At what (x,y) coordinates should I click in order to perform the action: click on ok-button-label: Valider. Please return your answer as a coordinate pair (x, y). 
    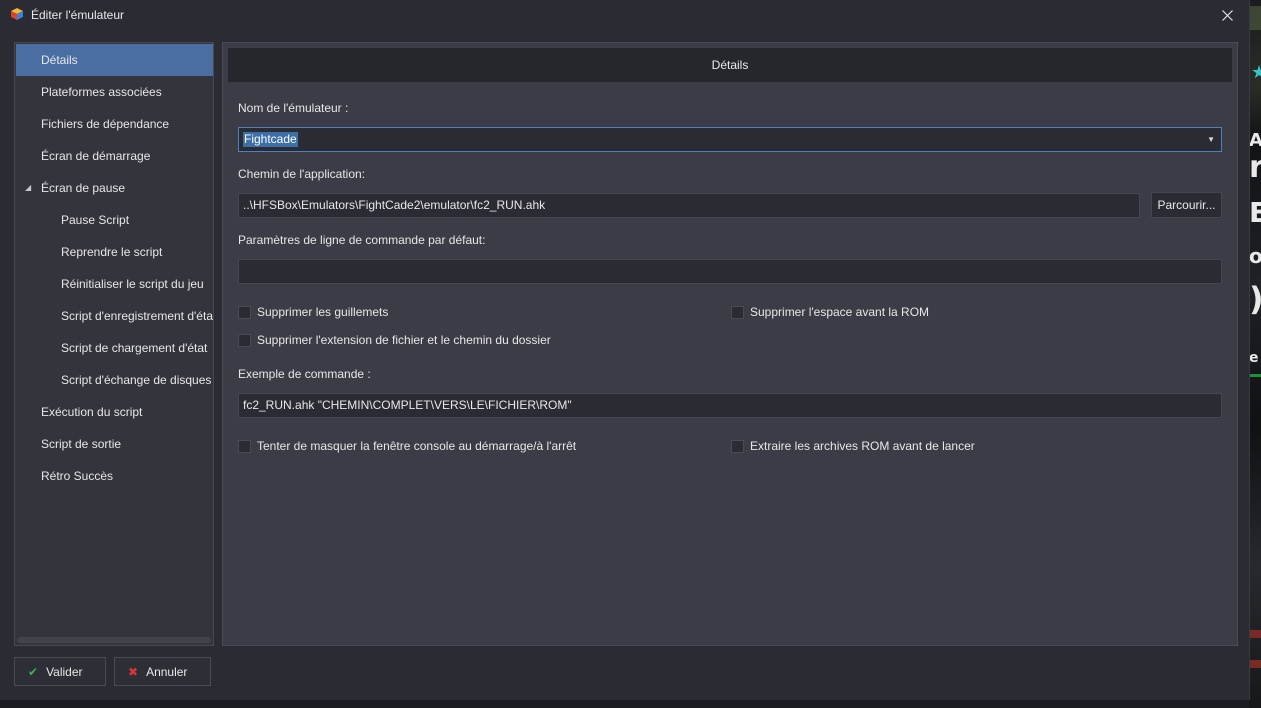
    Looking at the image, I should click on (64, 671).